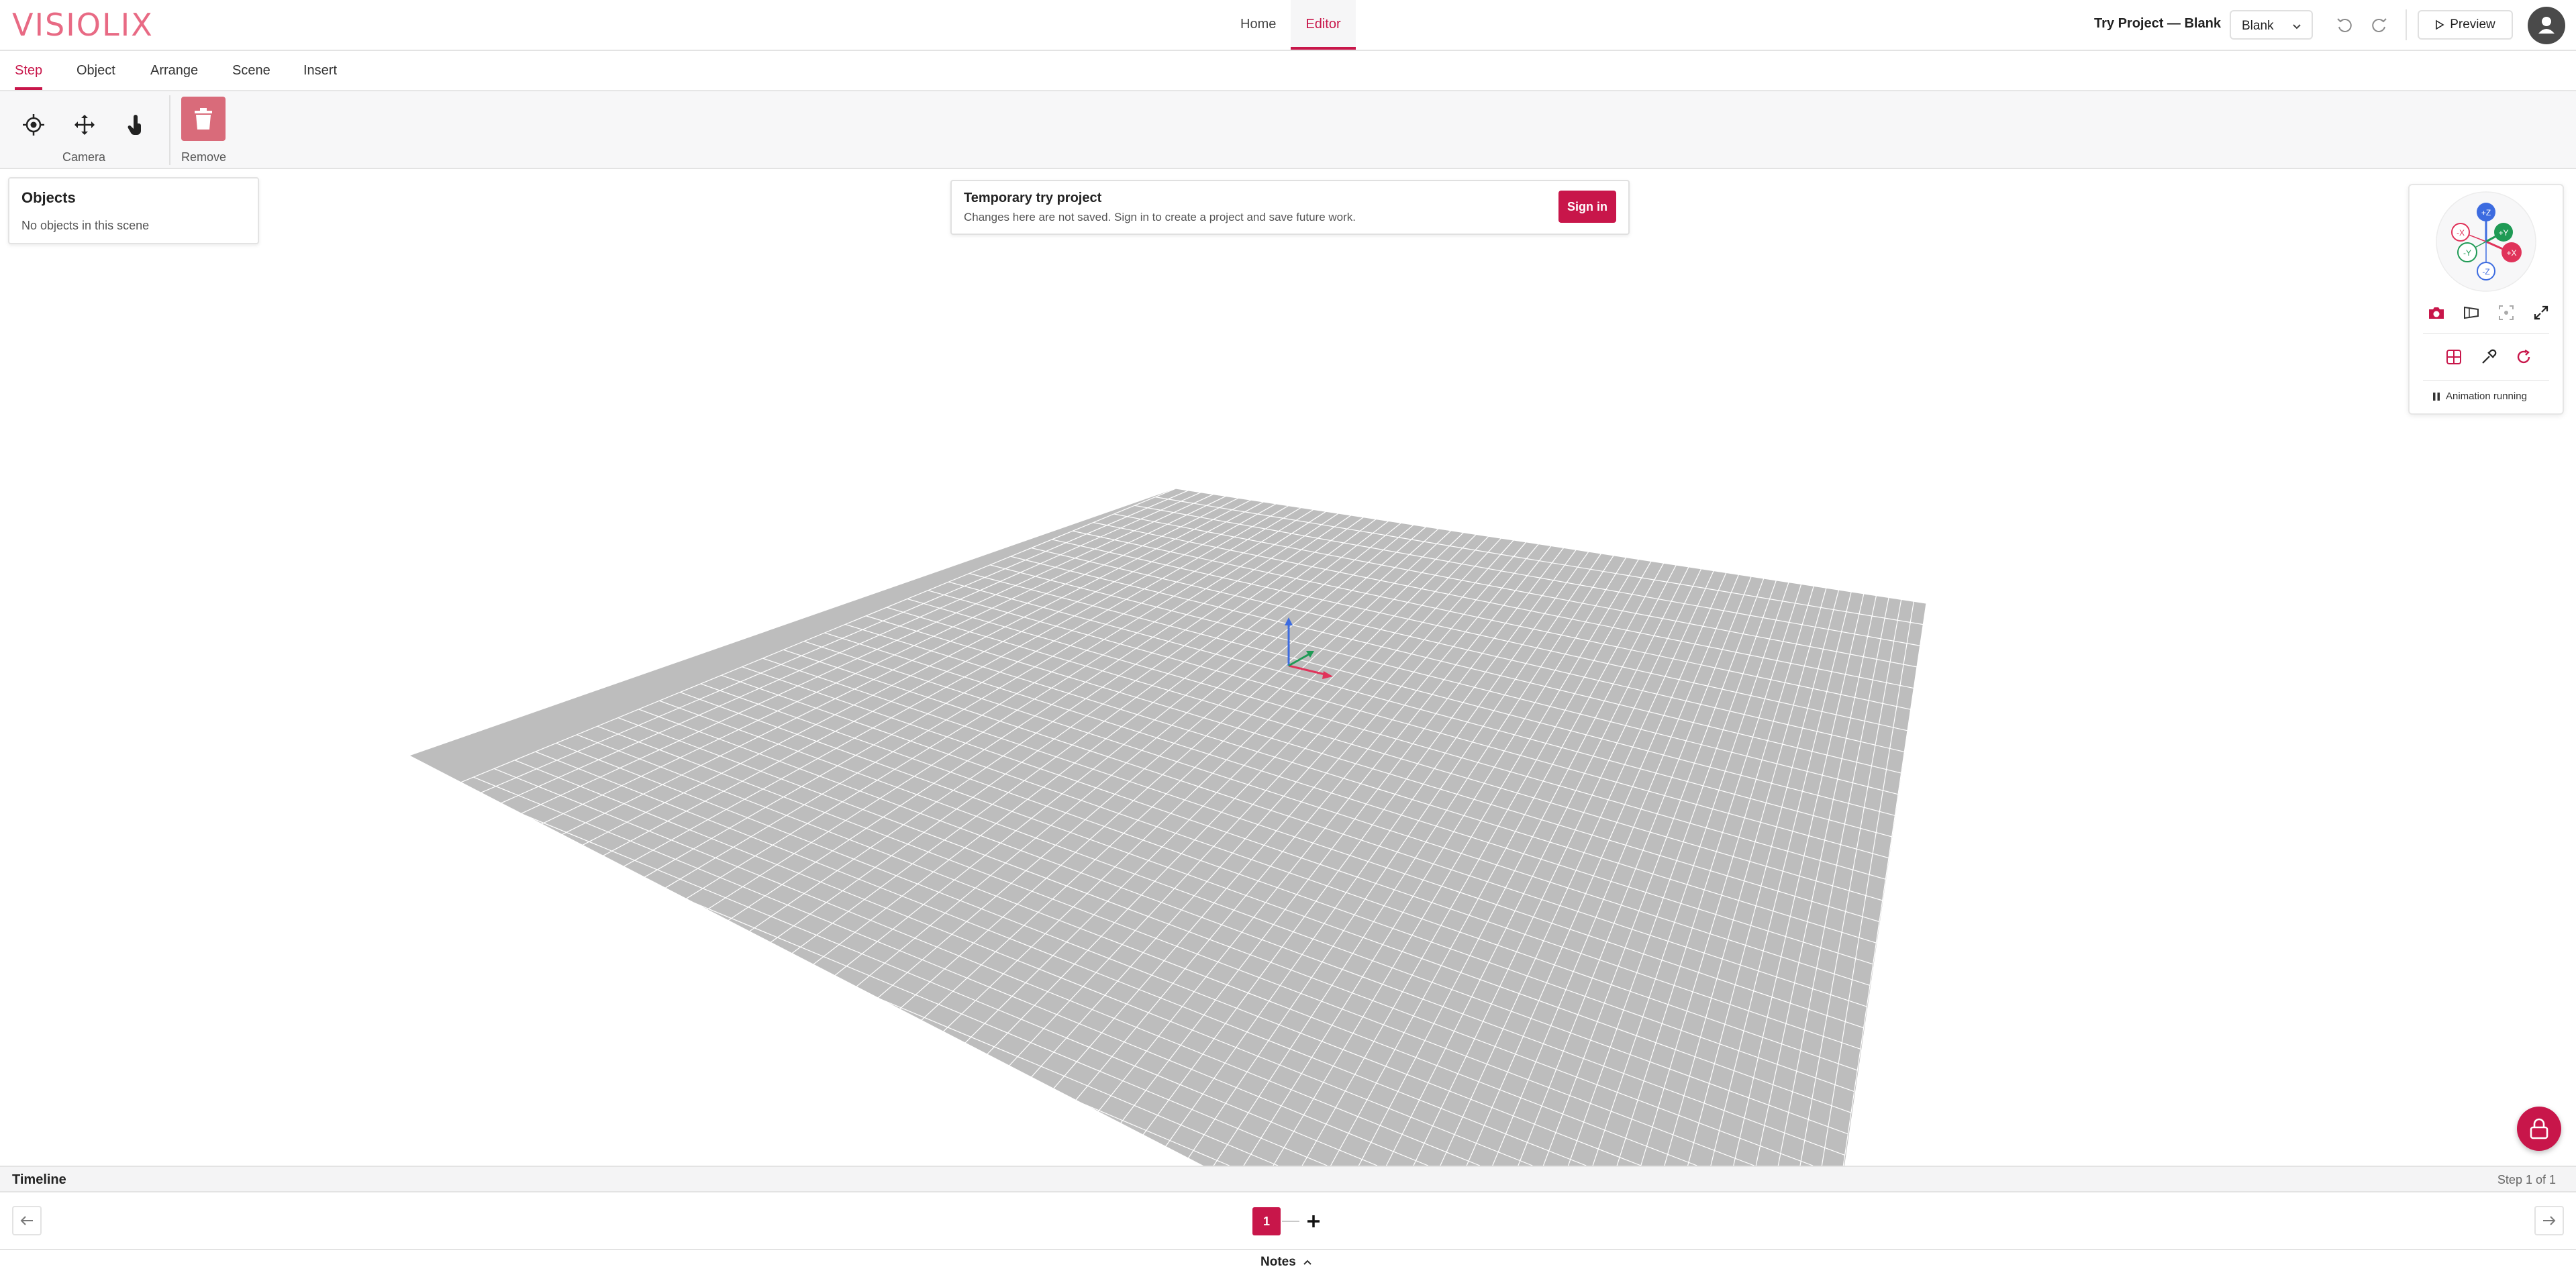 This screenshot has width=2576, height=1275. I want to click on expand-icon, so click(2541, 312).